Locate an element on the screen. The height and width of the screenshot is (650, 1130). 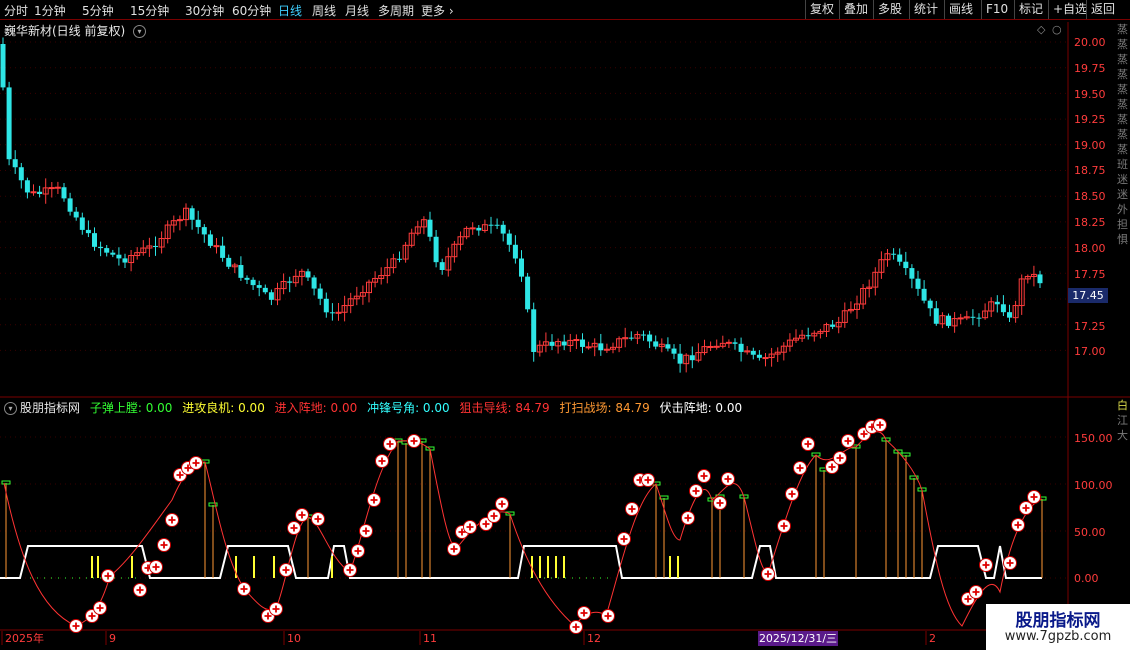
price-tick-5: 18.75 is located at coordinates (1090, 170).